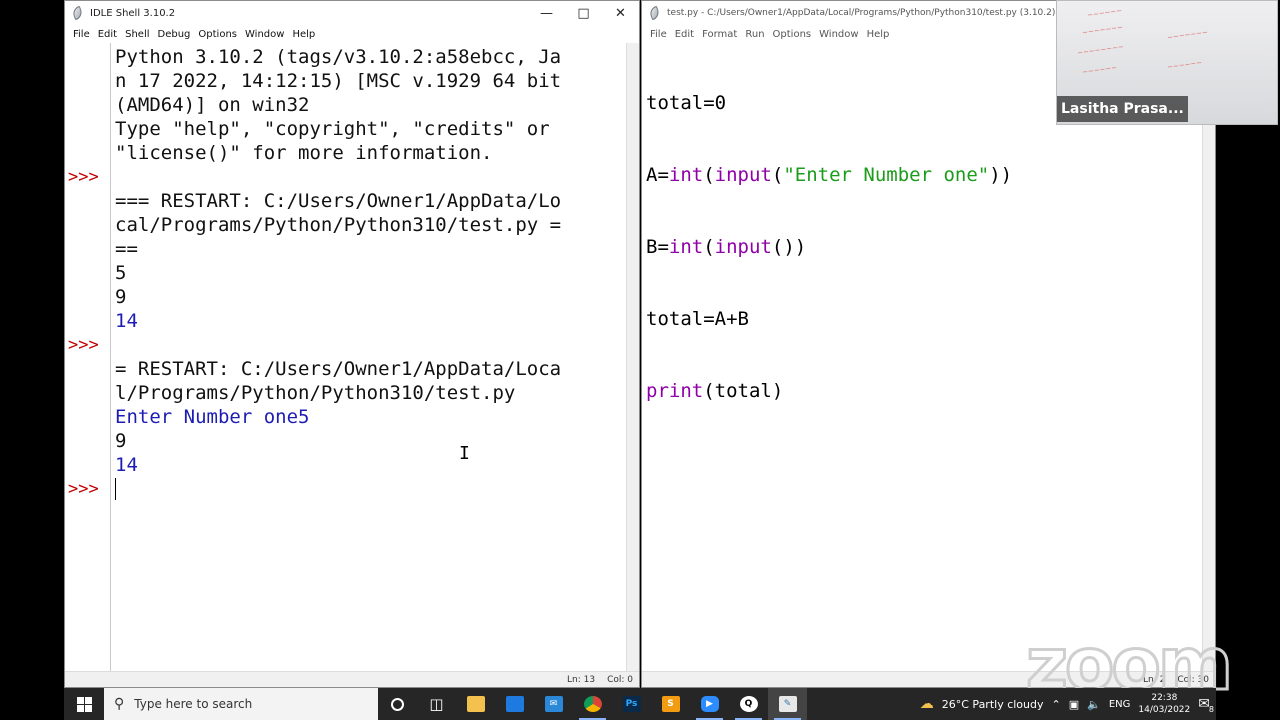 The height and width of the screenshot is (720, 1280). Describe the element at coordinates (174, 34) in the screenshot. I see `menu-debug: Debug` at that location.